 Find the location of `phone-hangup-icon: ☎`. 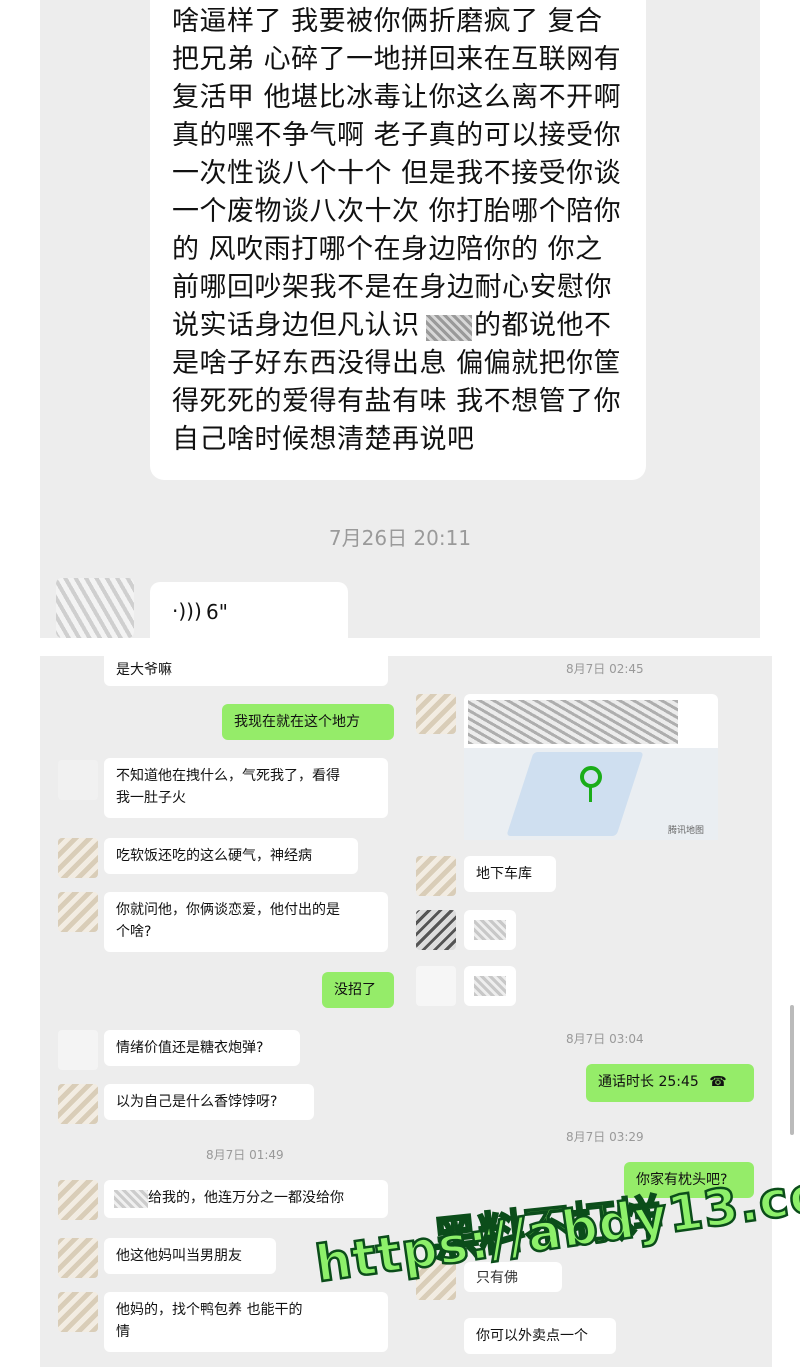

phone-hangup-icon: ☎ is located at coordinates (718, 1082).